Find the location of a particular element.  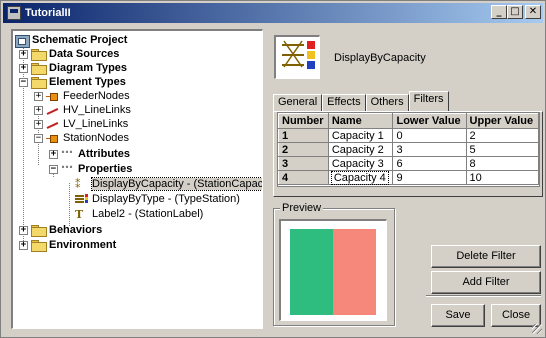

capacity-icon: ⁑ is located at coordinates (78, 184).